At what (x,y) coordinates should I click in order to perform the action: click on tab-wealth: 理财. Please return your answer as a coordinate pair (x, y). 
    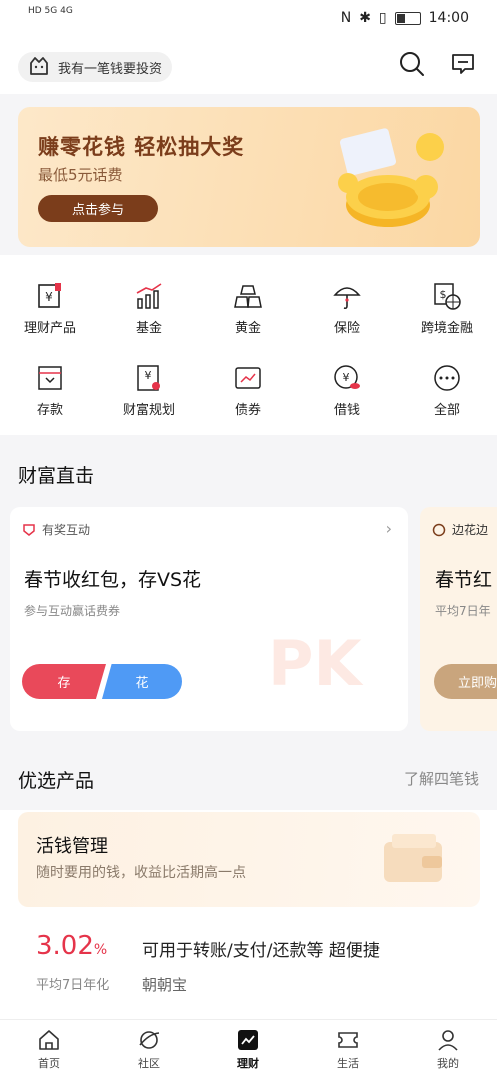
    Looking at the image, I should click on (248, 1049).